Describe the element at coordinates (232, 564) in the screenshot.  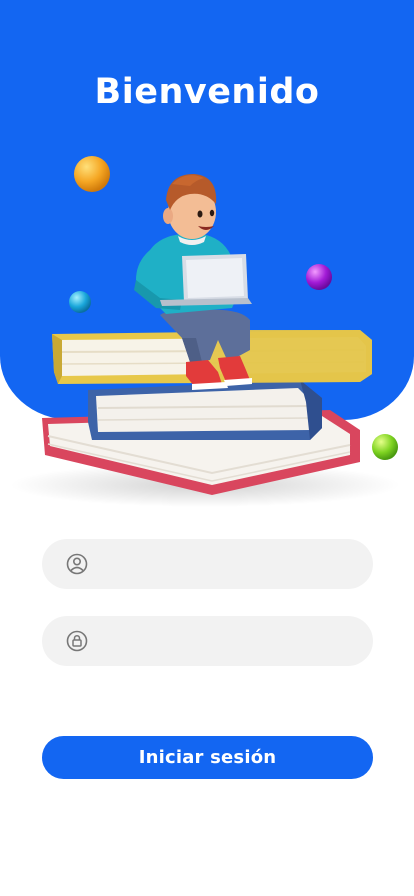
I see `username-input` at that location.